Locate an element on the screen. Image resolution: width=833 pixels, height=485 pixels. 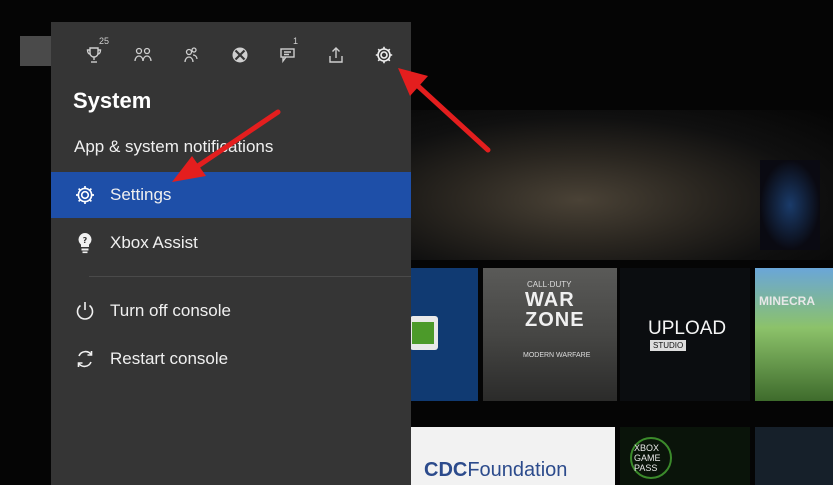
menu-item-label: Turn off console is located at coordinates (170, 310).